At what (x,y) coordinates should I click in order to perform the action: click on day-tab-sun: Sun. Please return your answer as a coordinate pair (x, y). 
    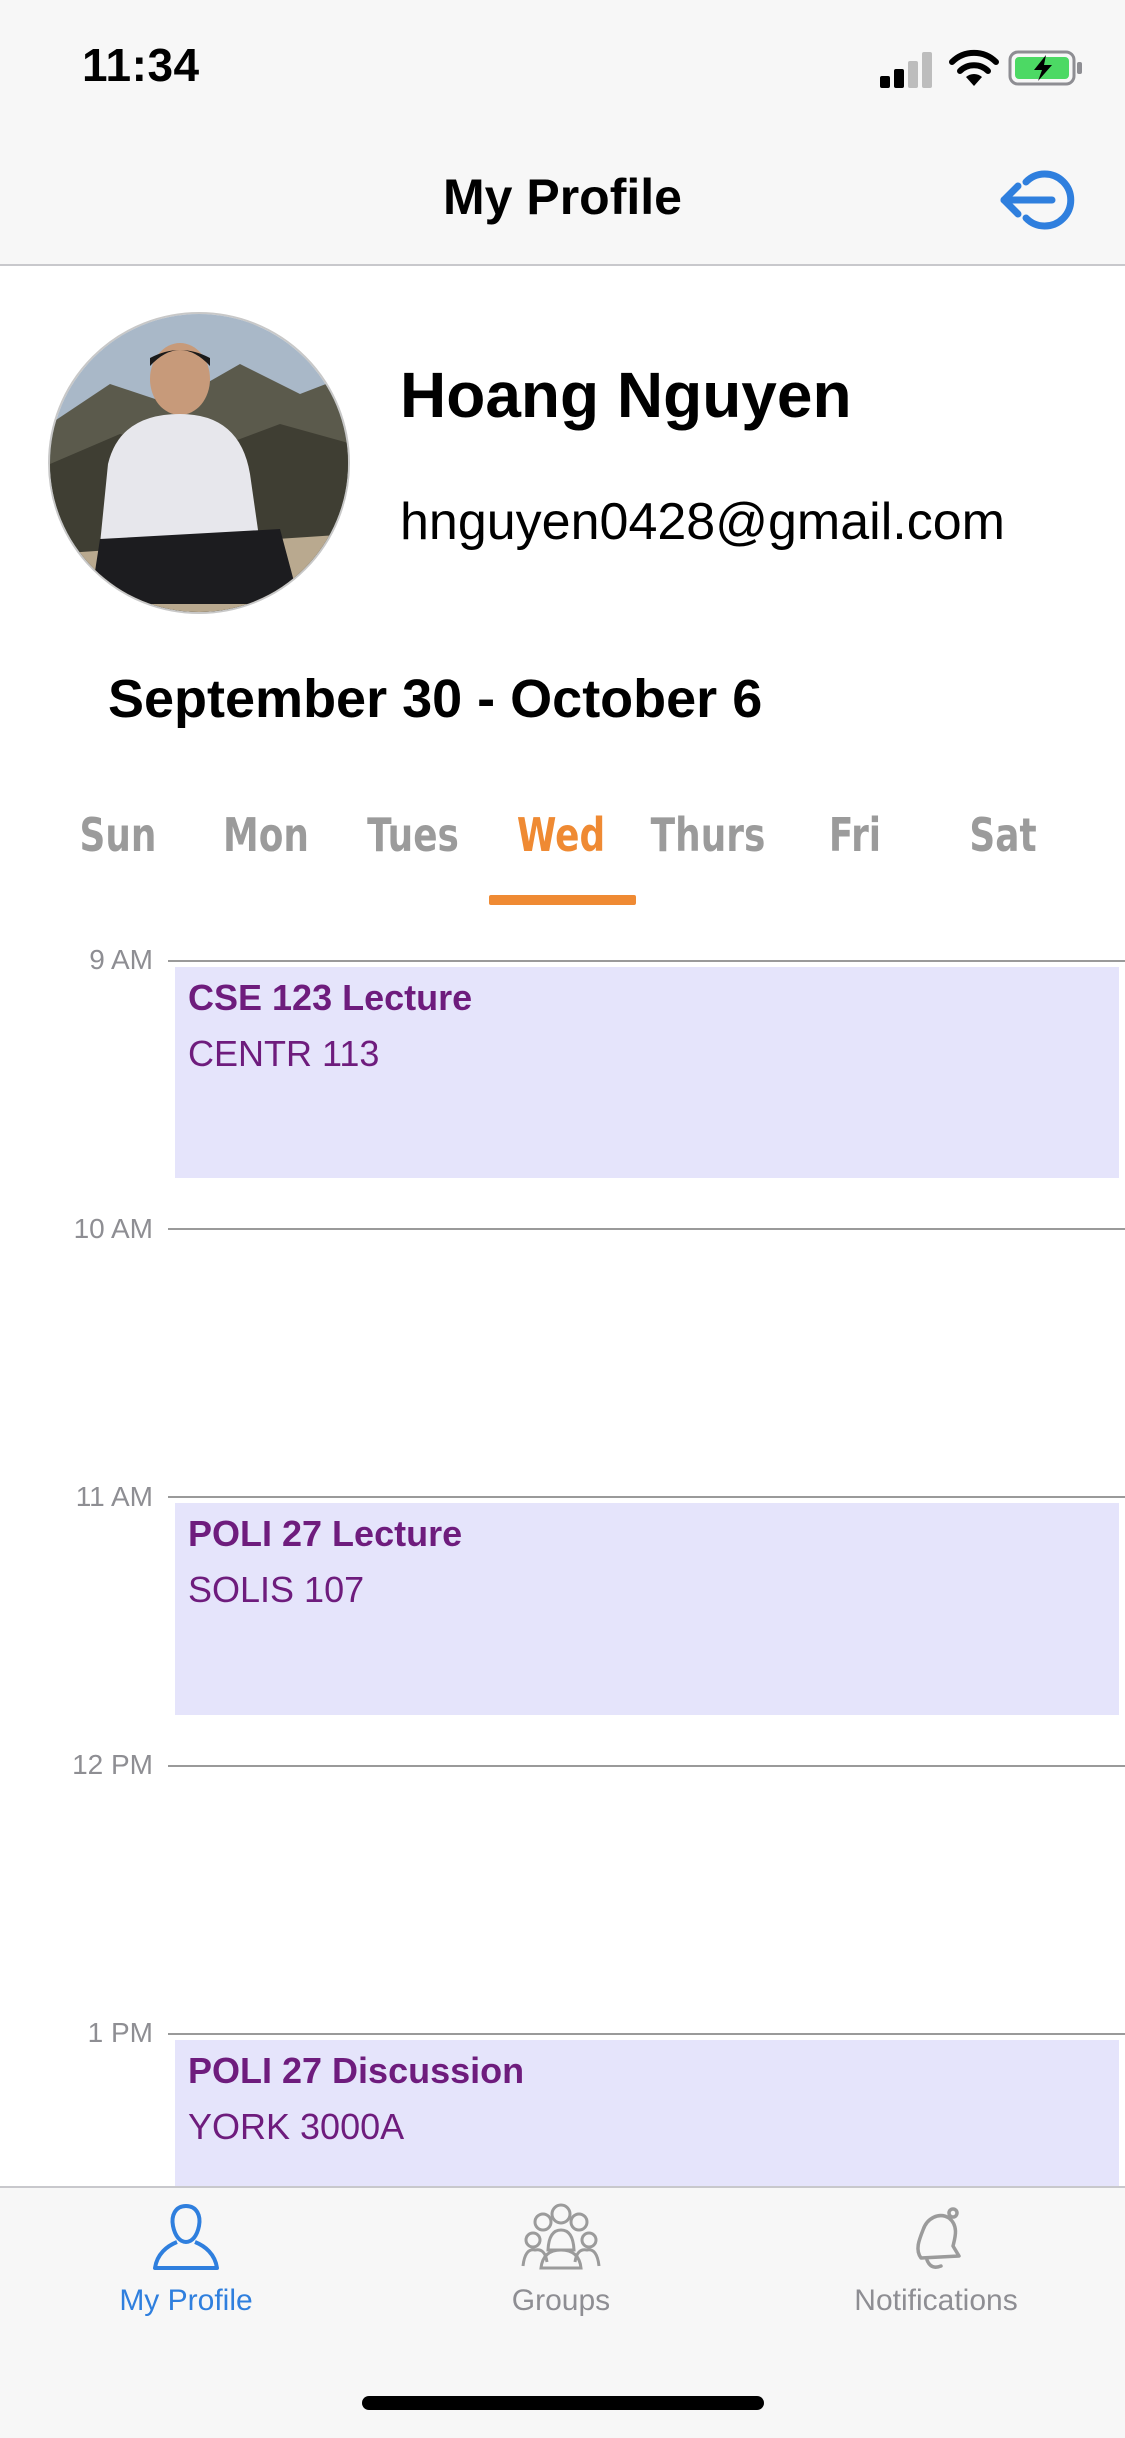
    Looking at the image, I should click on (117, 835).